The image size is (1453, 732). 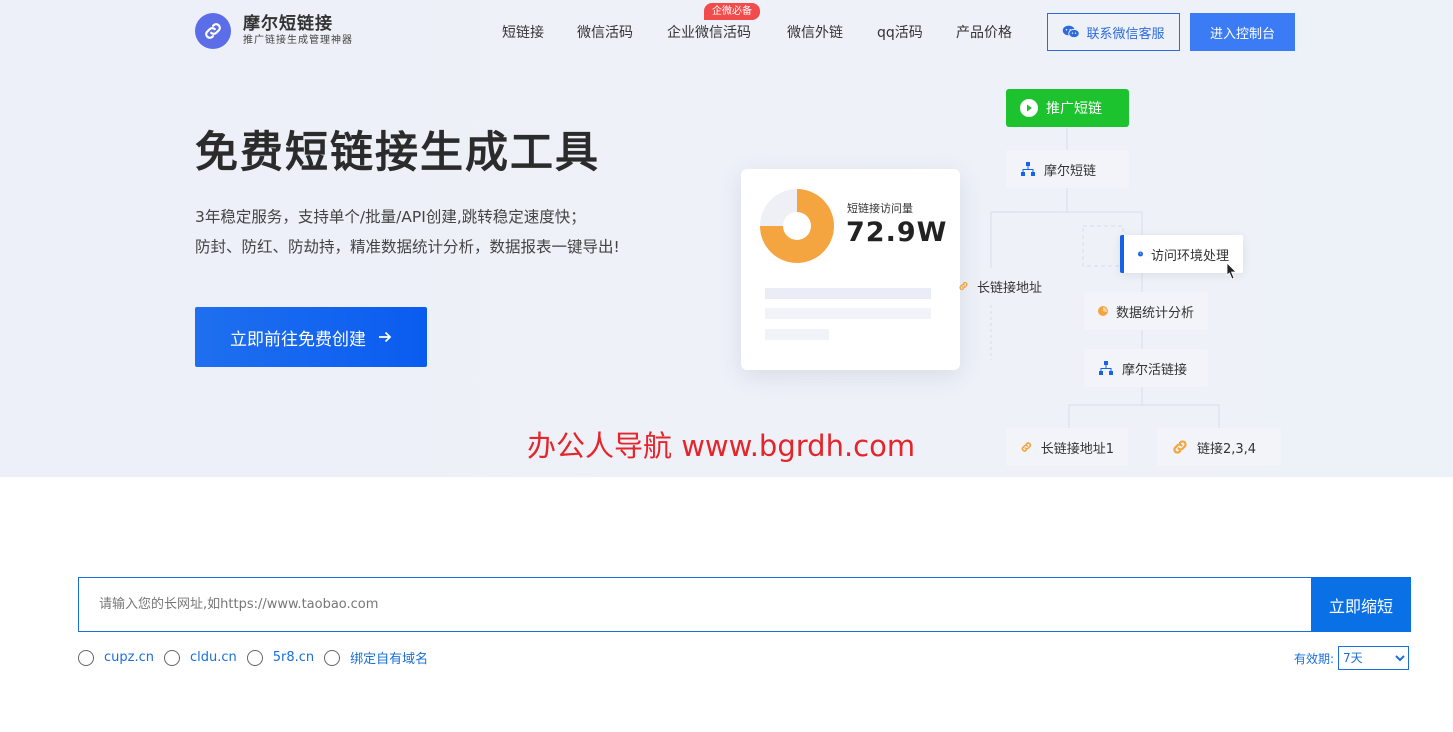 I want to click on flow-node-label: 数据统计分析, so click(x=1154, y=313).